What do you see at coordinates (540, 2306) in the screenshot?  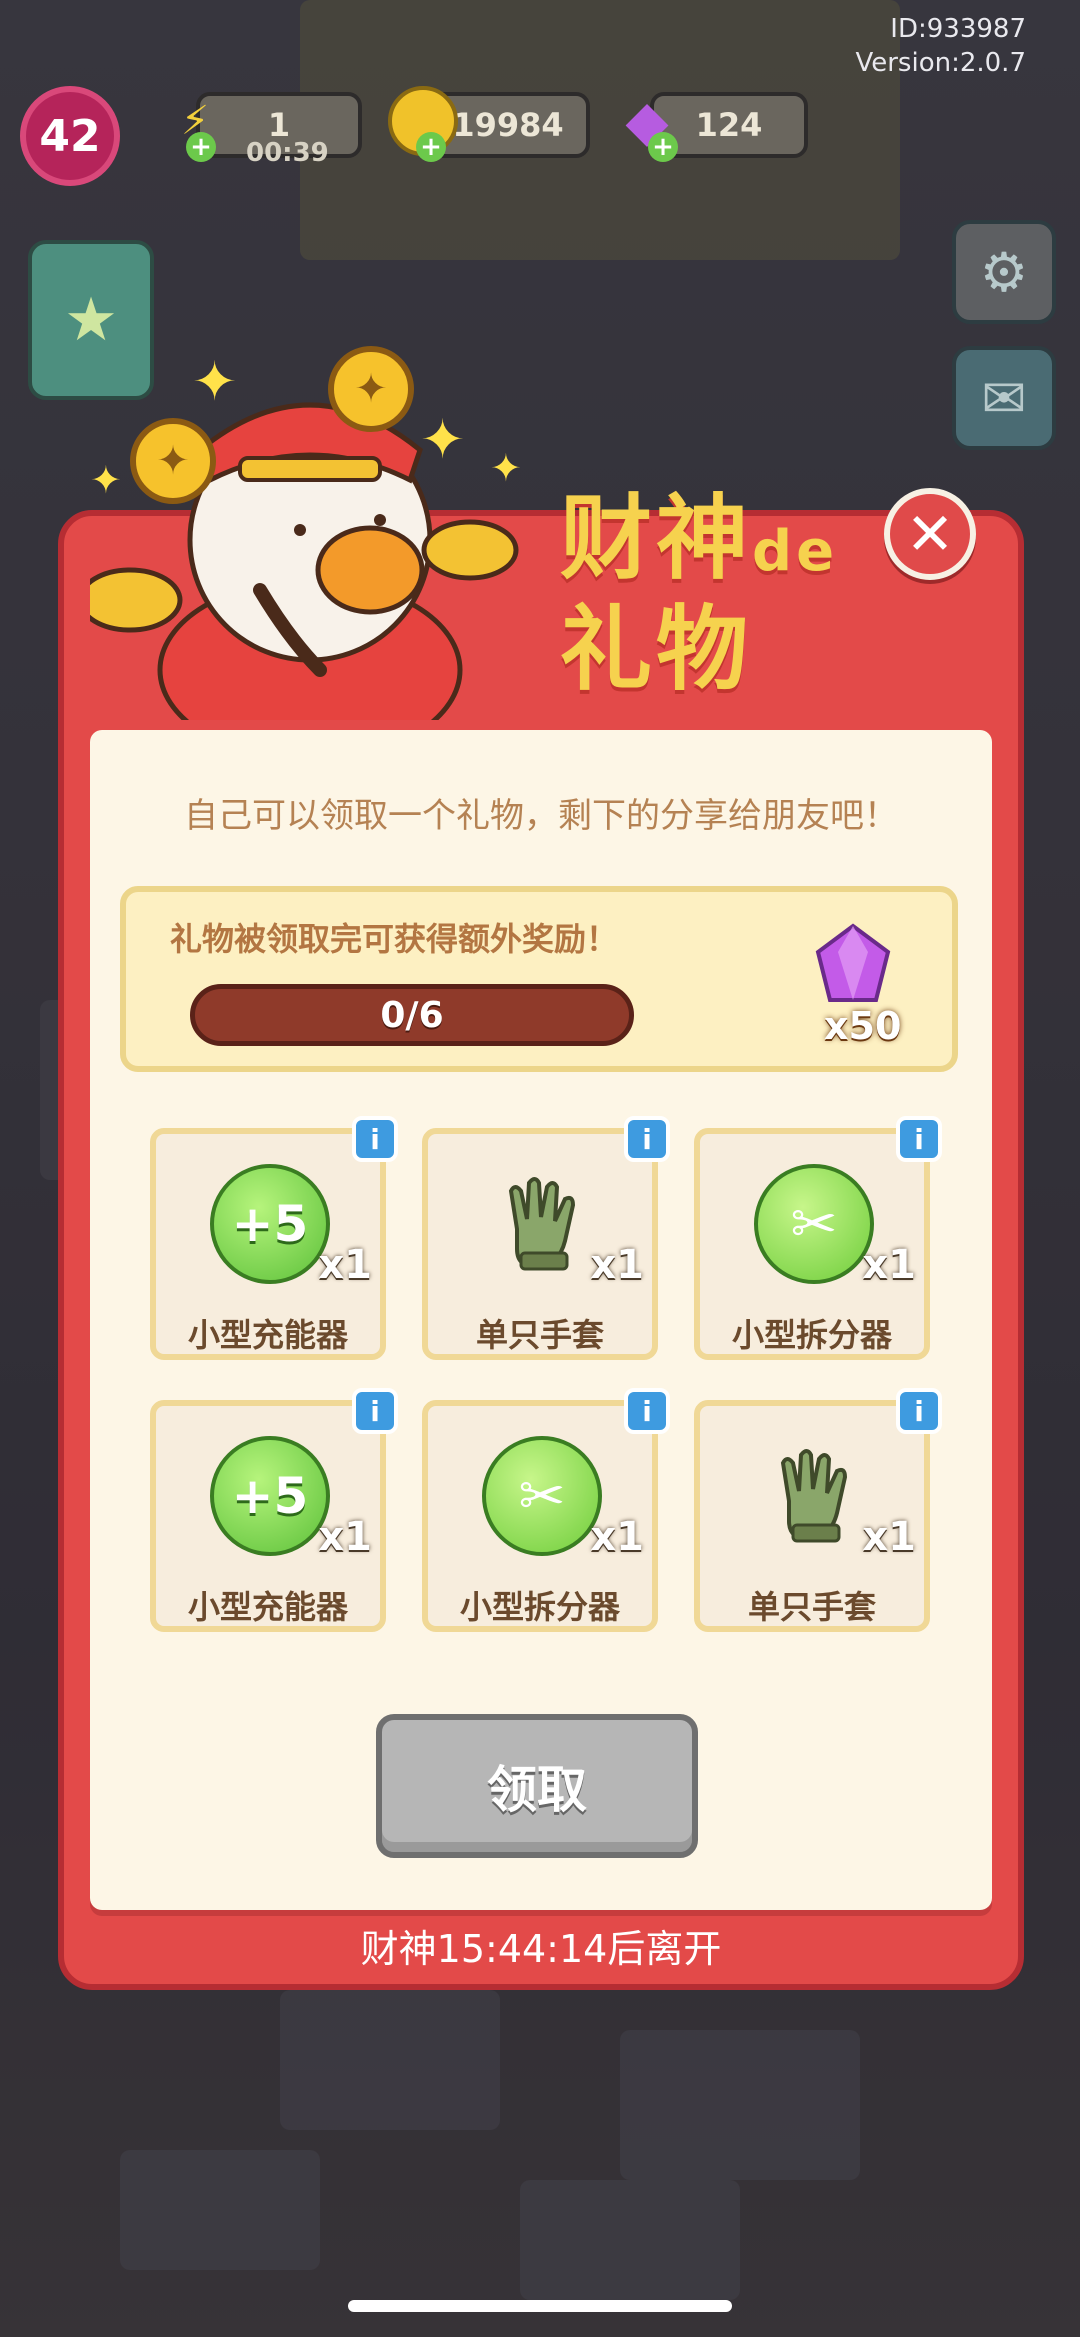 I see `home-indicator` at bounding box center [540, 2306].